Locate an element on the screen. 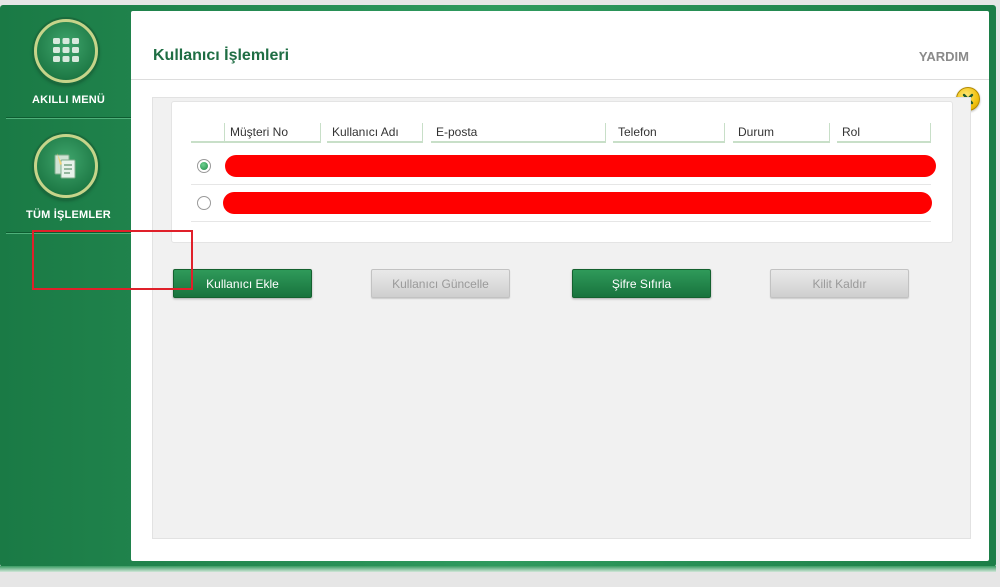 The width and height of the screenshot is (1000, 587). sidebar-item-label: TÜM İŞLEMLER is located at coordinates (68, 215).